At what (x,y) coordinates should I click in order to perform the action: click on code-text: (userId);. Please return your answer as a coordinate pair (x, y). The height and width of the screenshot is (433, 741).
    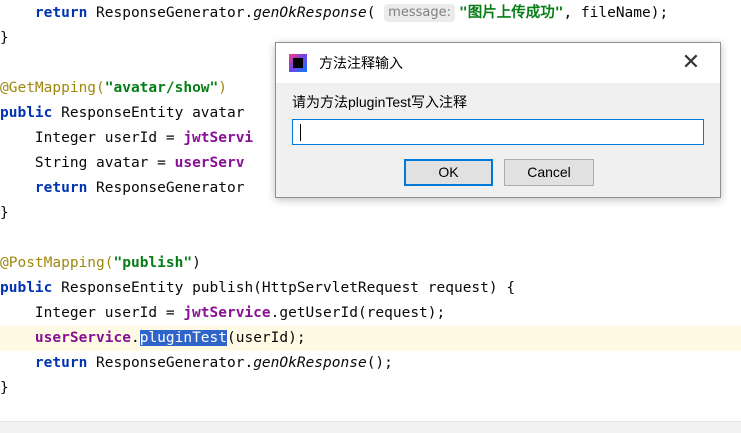
    Looking at the image, I should click on (266, 338).